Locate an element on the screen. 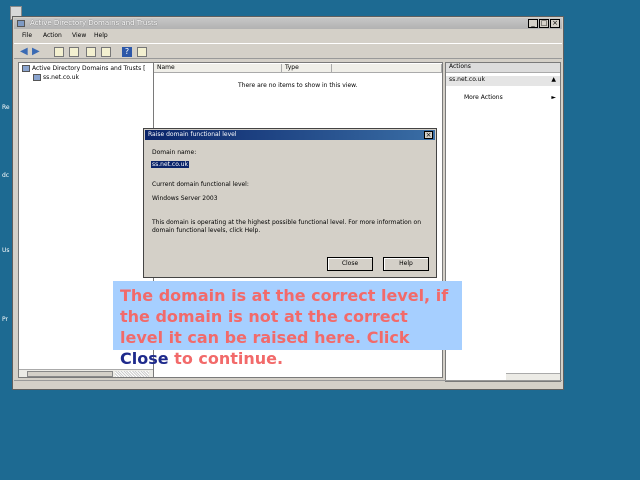  desktop-label: Re is located at coordinates (6, 107).